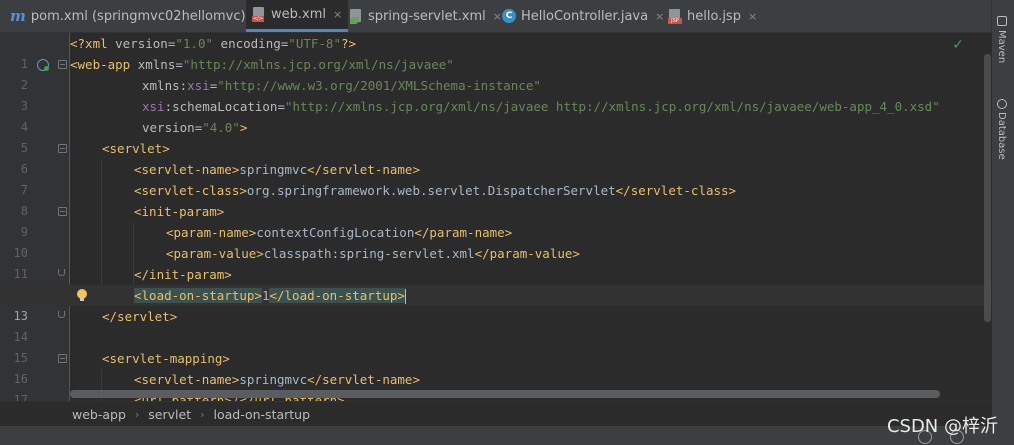 This screenshot has width=1014, height=445. I want to click on tag-open: <param-name>, so click(211, 232).